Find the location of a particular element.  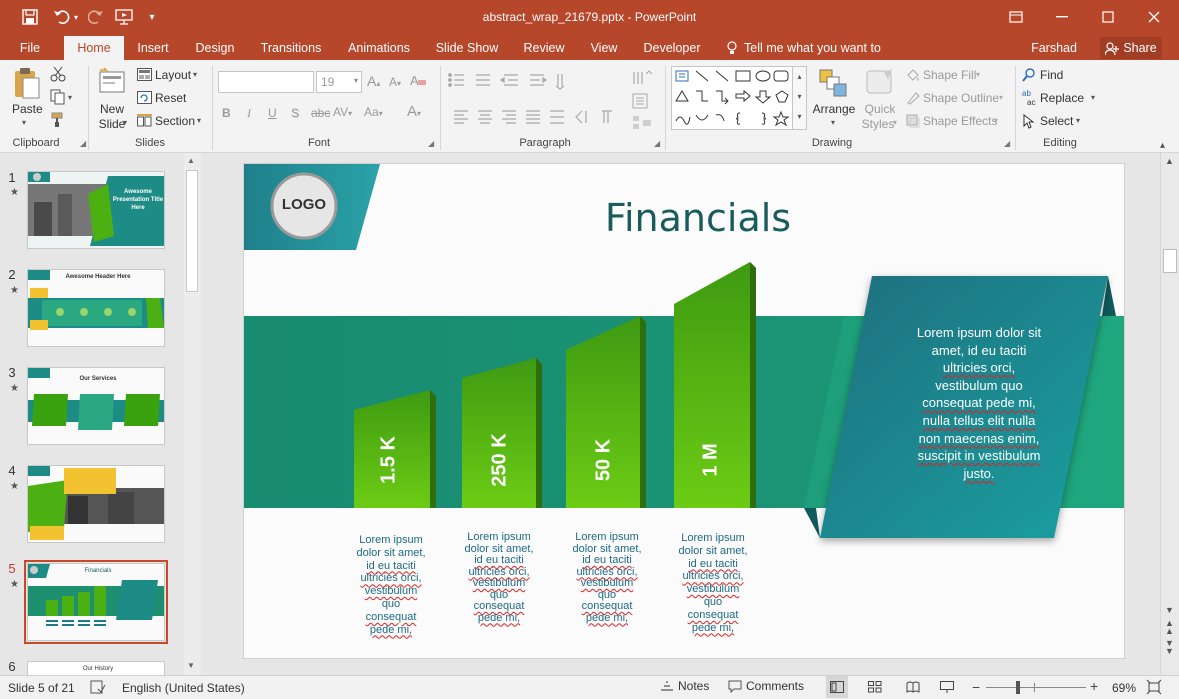

slide-title: Financials is located at coordinates (698, 218).